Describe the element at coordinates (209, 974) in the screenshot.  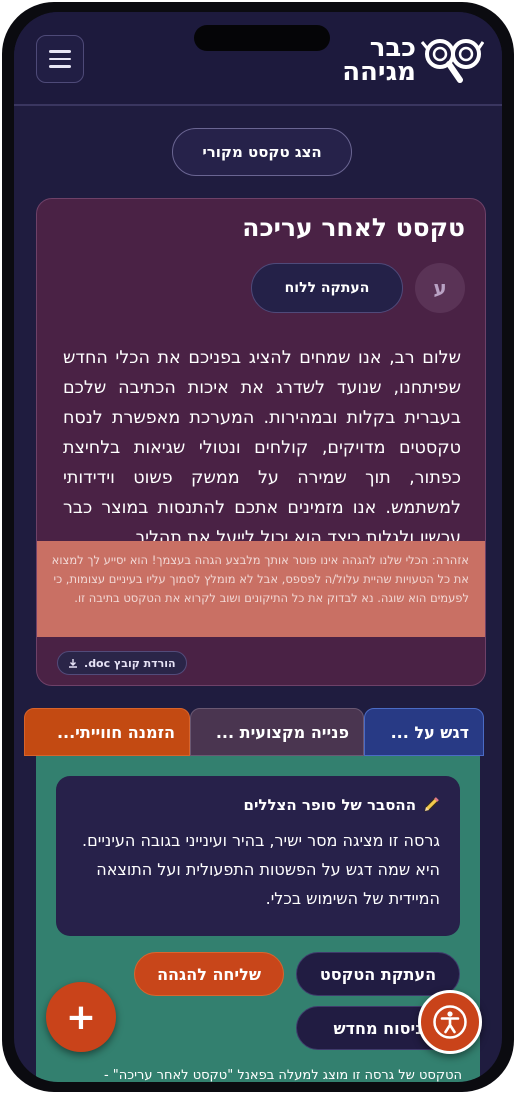
I see `send-to-proofread-button: שליחה להגהה` at that location.